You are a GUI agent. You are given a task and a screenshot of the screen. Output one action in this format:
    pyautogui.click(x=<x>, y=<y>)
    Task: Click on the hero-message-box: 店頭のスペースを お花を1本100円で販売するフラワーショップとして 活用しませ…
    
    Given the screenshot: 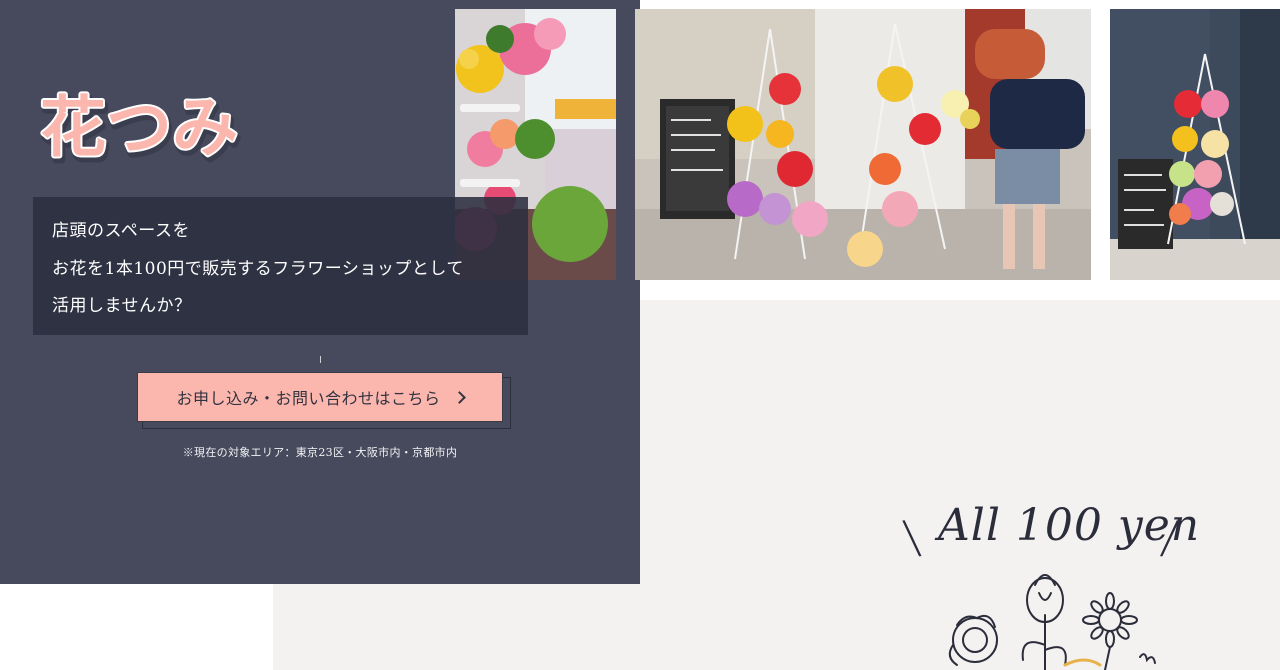 What is the action you would take?
    pyautogui.click(x=280, y=266)
    